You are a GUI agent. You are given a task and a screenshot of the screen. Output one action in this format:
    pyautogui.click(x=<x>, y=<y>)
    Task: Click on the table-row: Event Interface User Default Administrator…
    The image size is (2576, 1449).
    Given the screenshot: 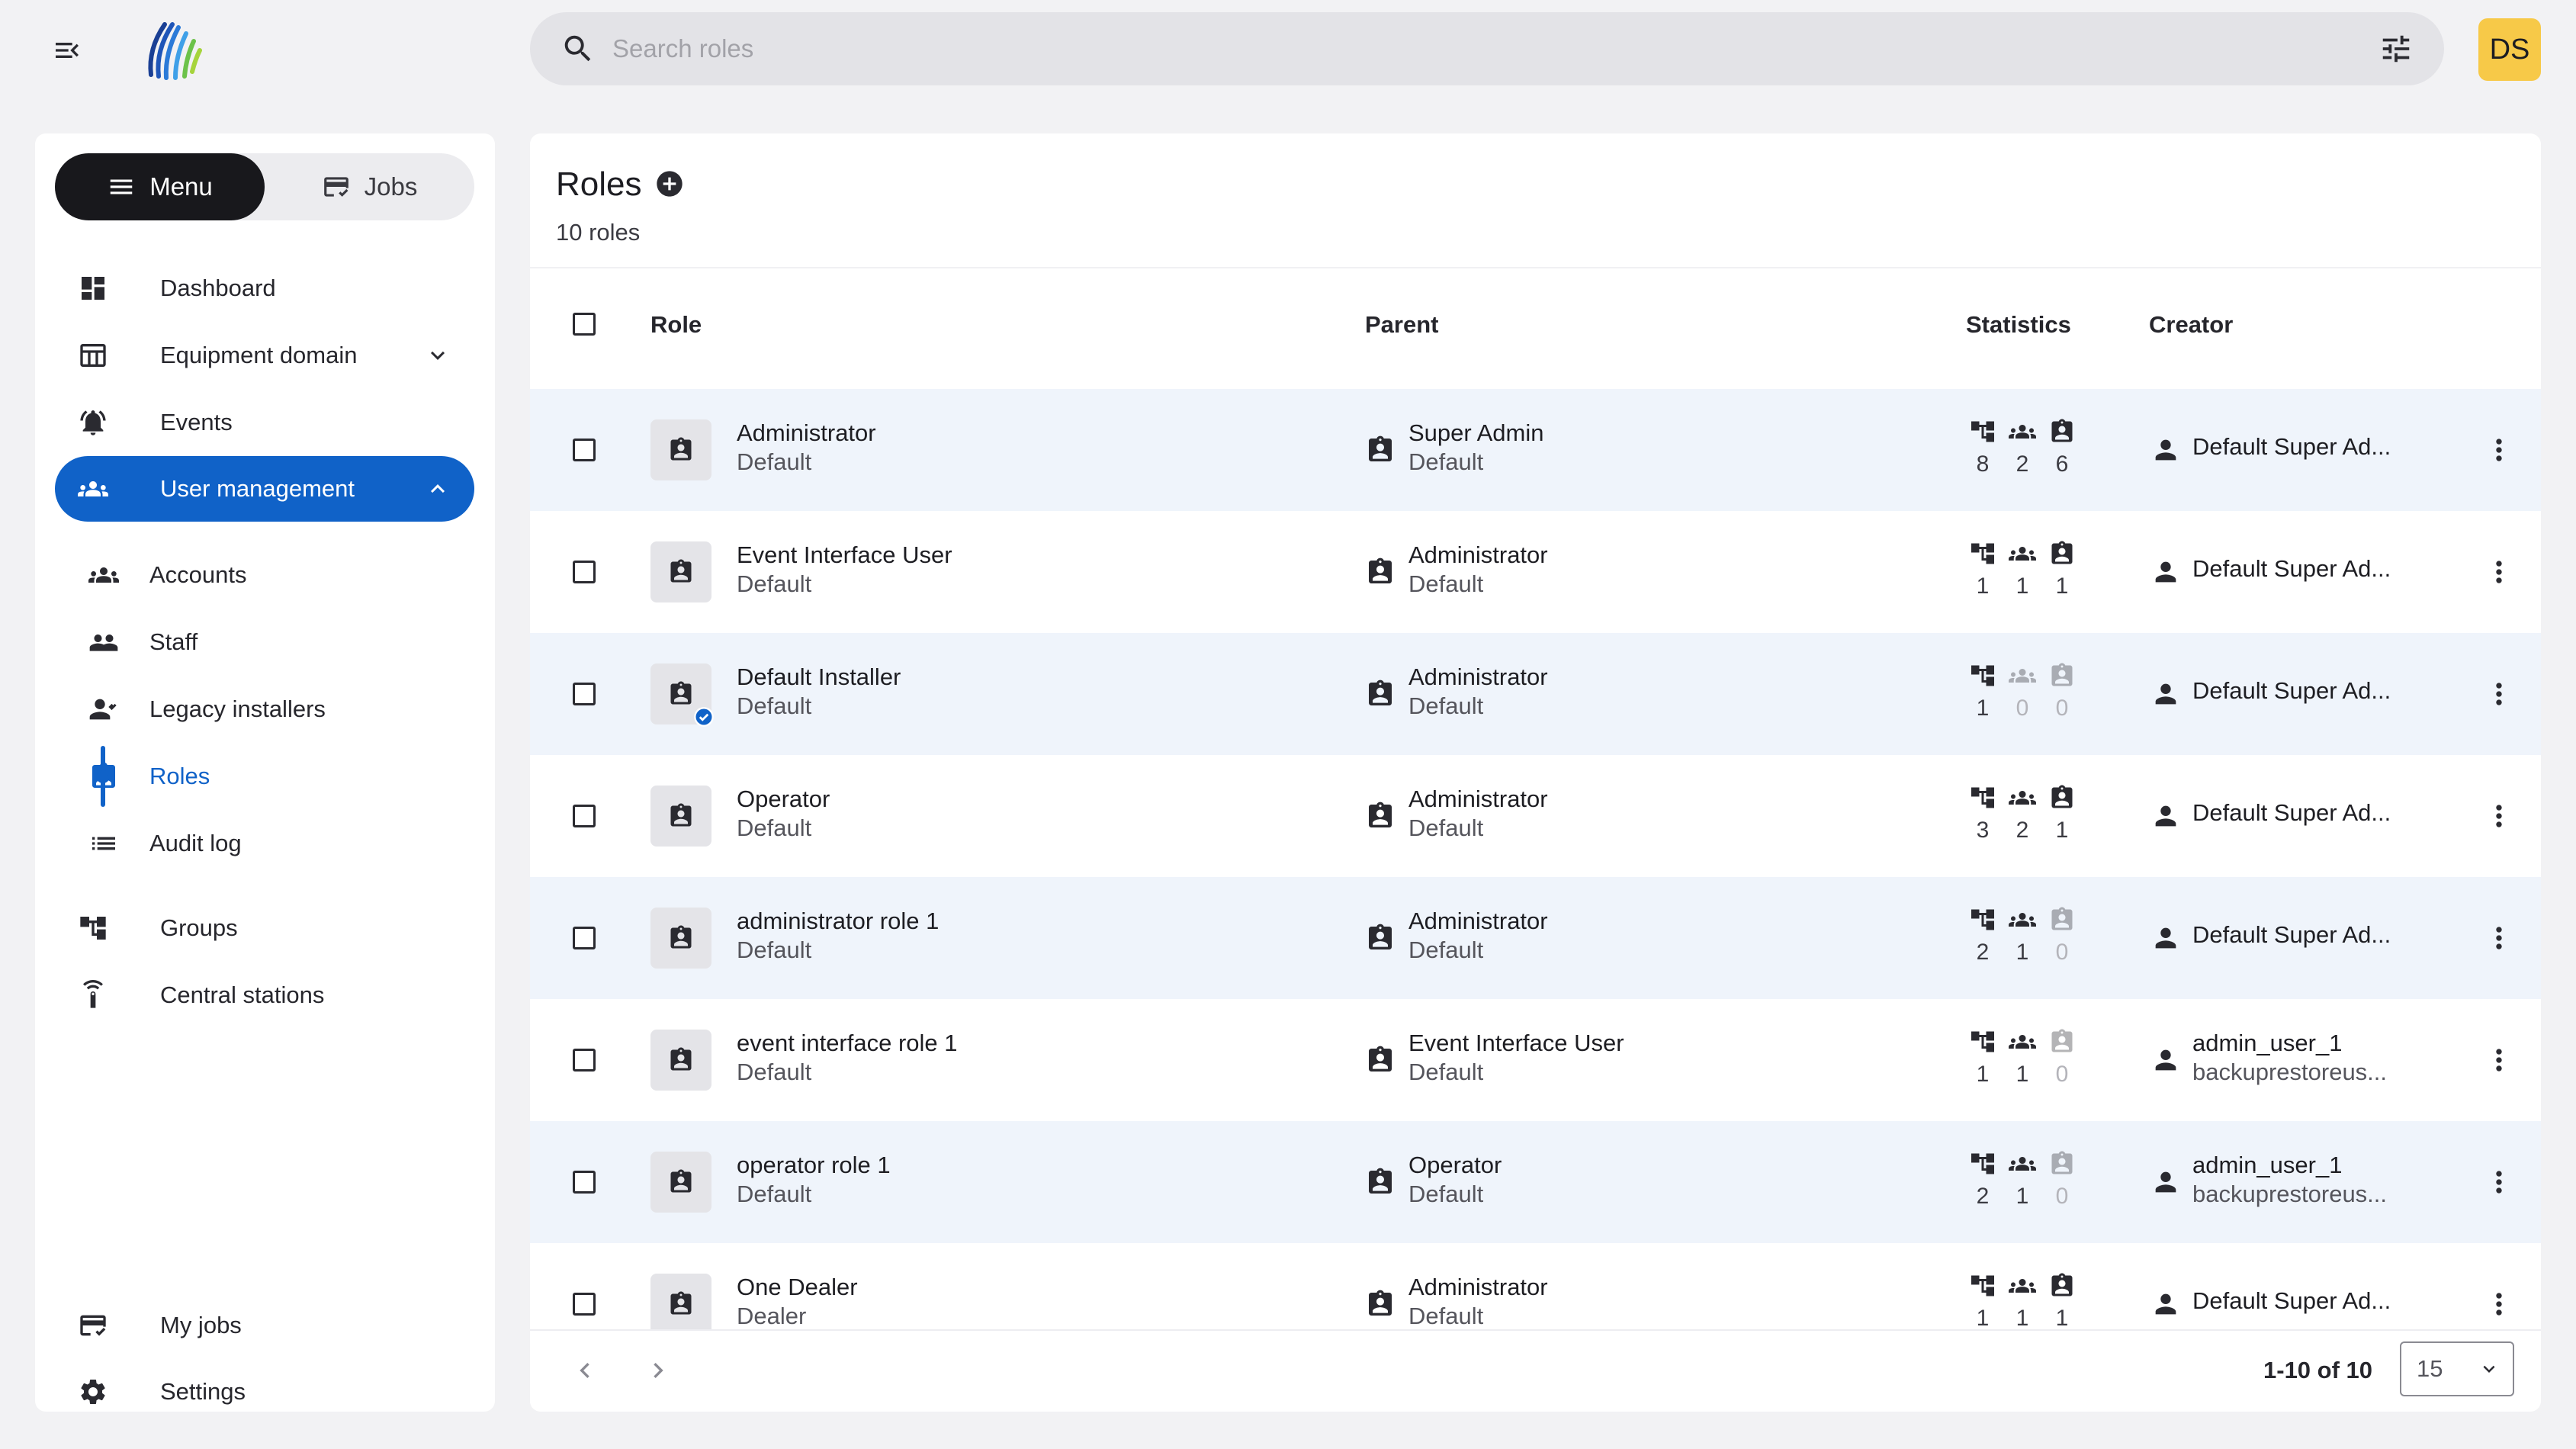 What is the action you would take?
    pyautogui.click(x=1535, y=572)
    